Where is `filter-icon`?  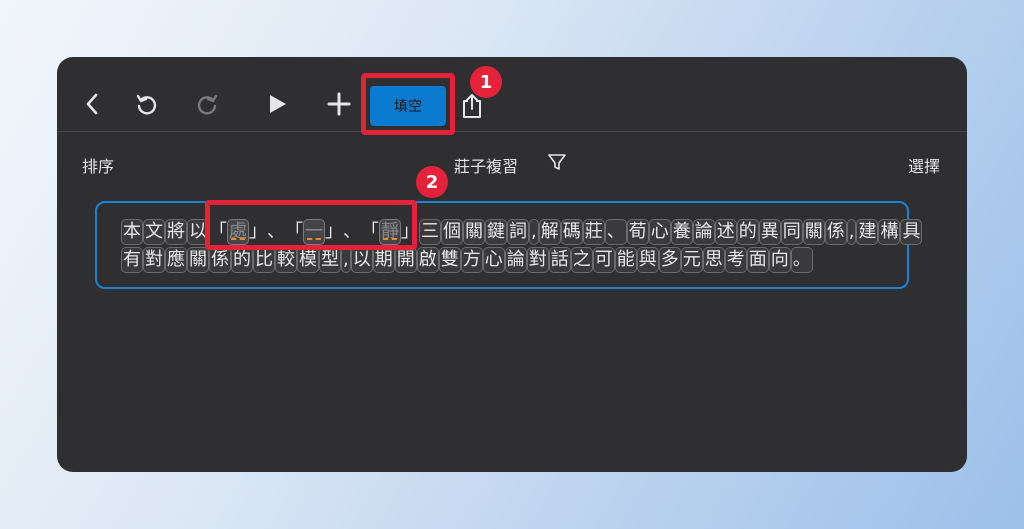 filter-icon is located at coordinates (557, 162).